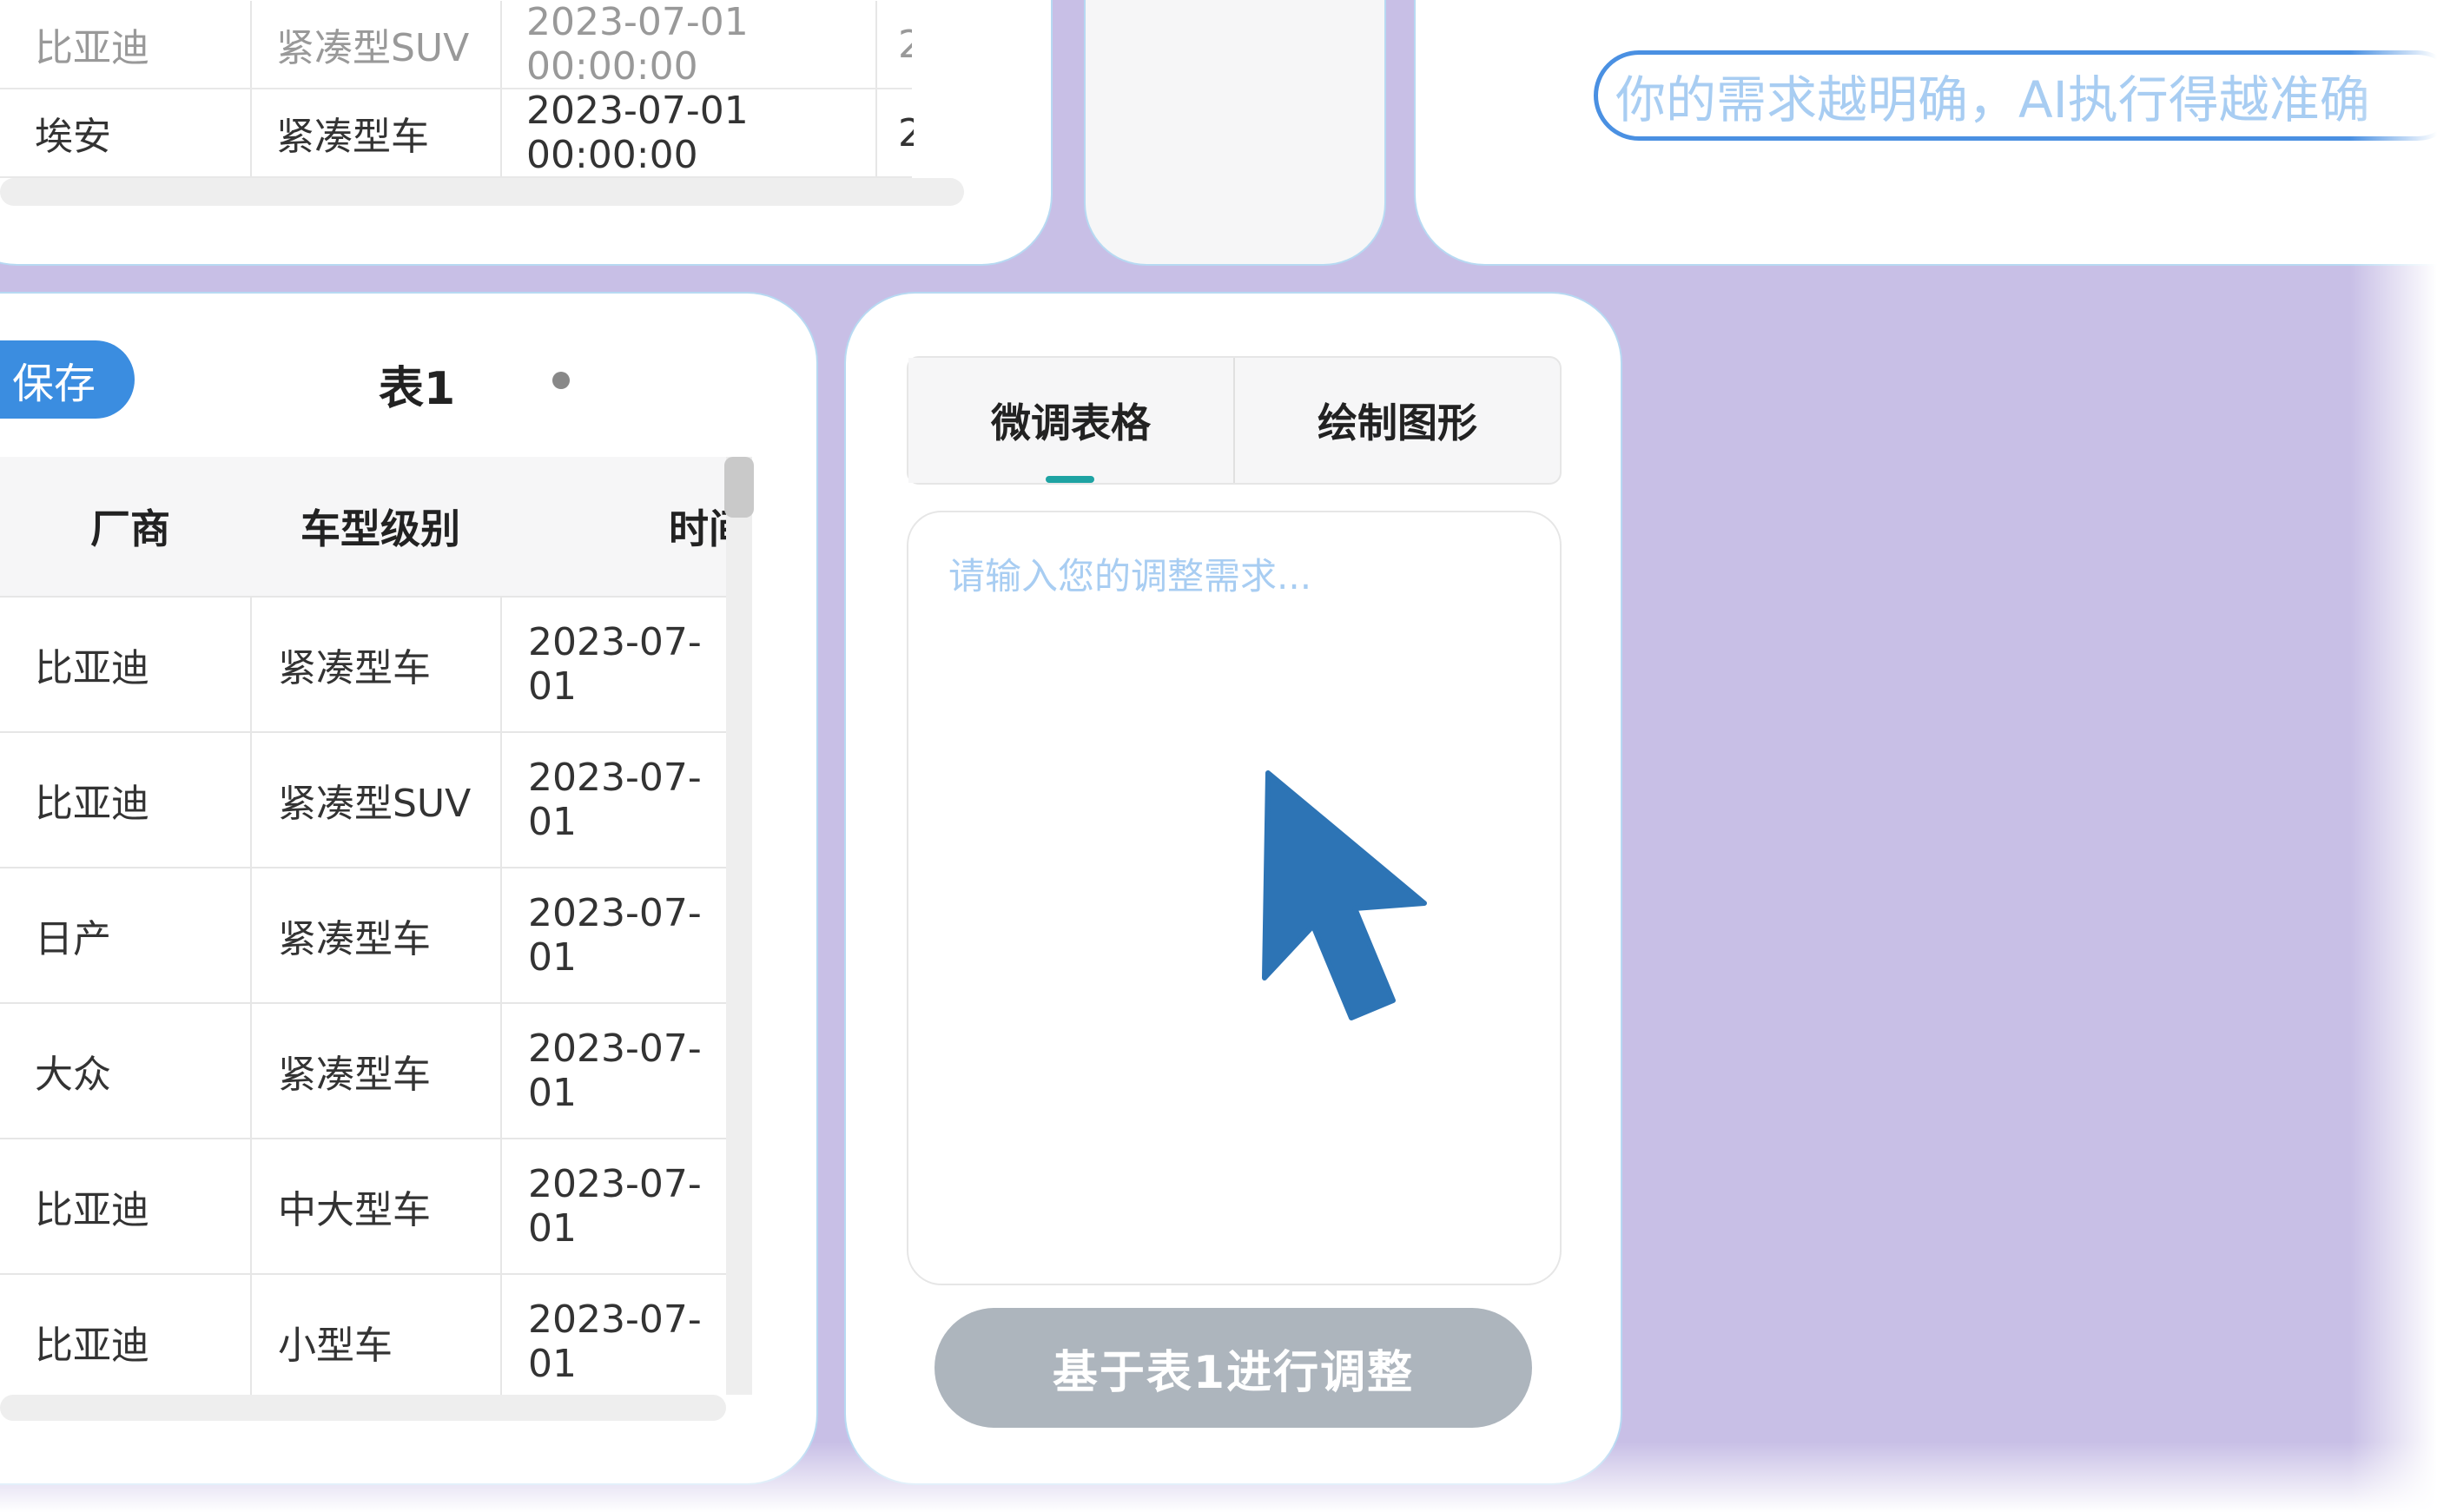 This screenshot has height=1512, width=2437. I want to click on cell-class: 小型车, so click(335, 1346).